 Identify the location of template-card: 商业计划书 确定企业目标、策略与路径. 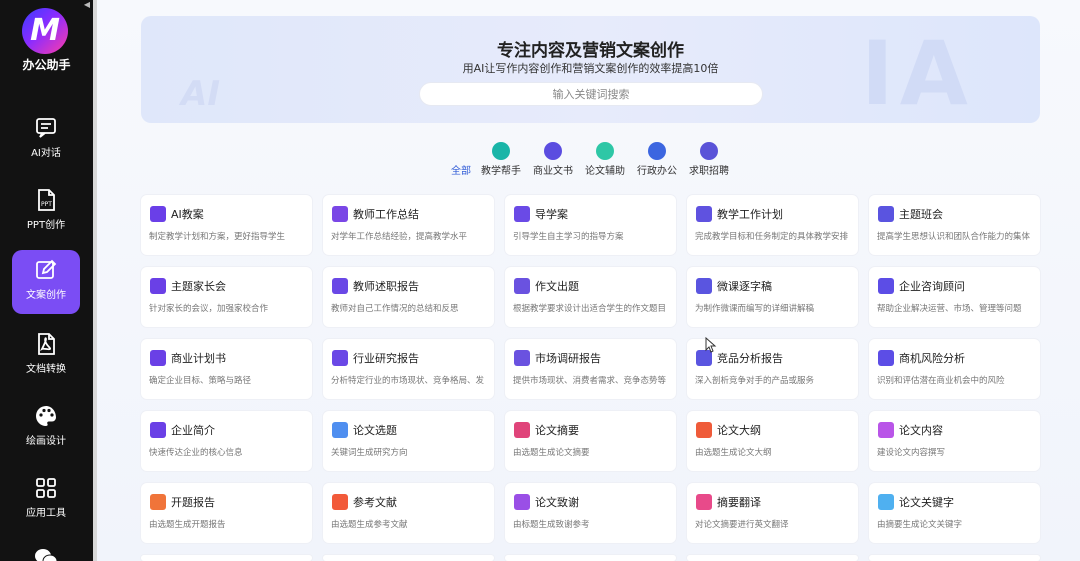
(226, 369).